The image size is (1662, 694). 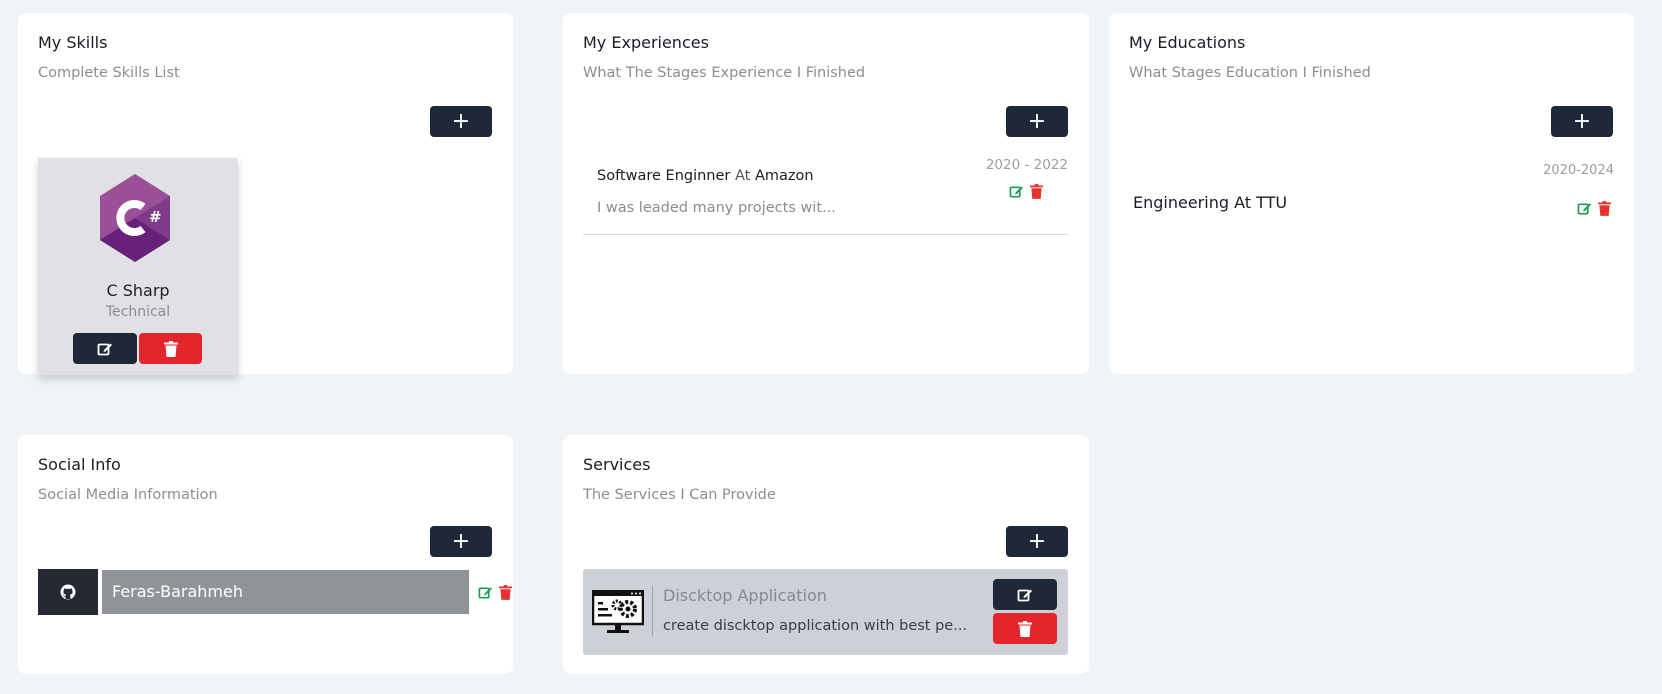 I want to click on social-title: Social Info, so click(x=79, y=464).